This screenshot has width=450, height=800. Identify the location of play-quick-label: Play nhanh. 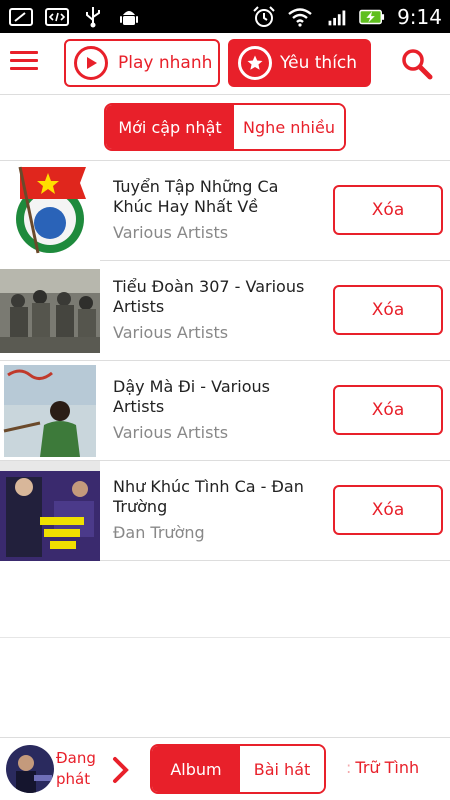
(165, 63).